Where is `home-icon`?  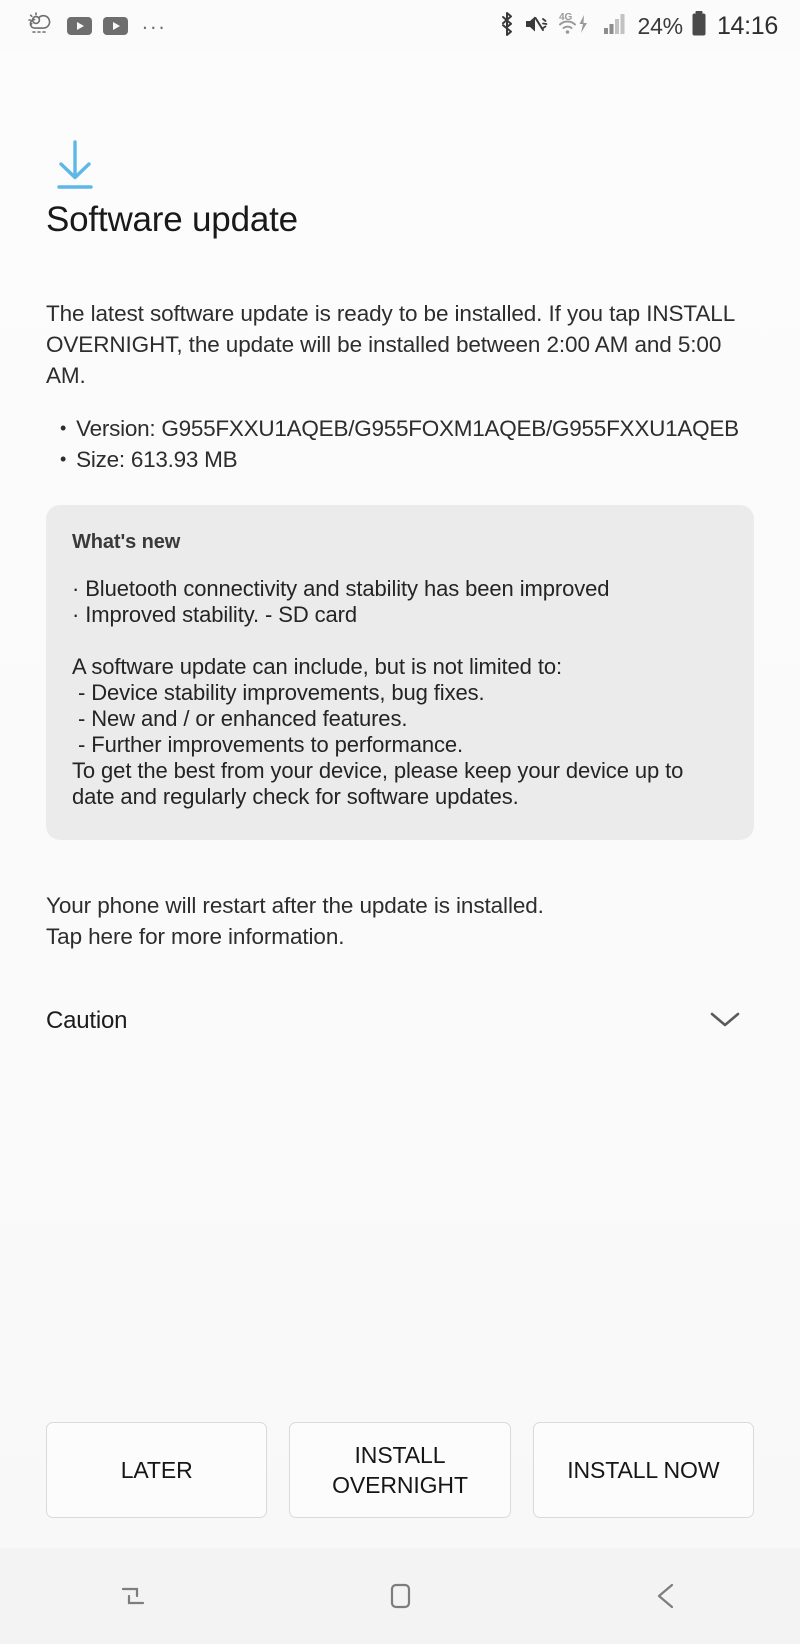 home-icon is located at coordinates (400, 1596).